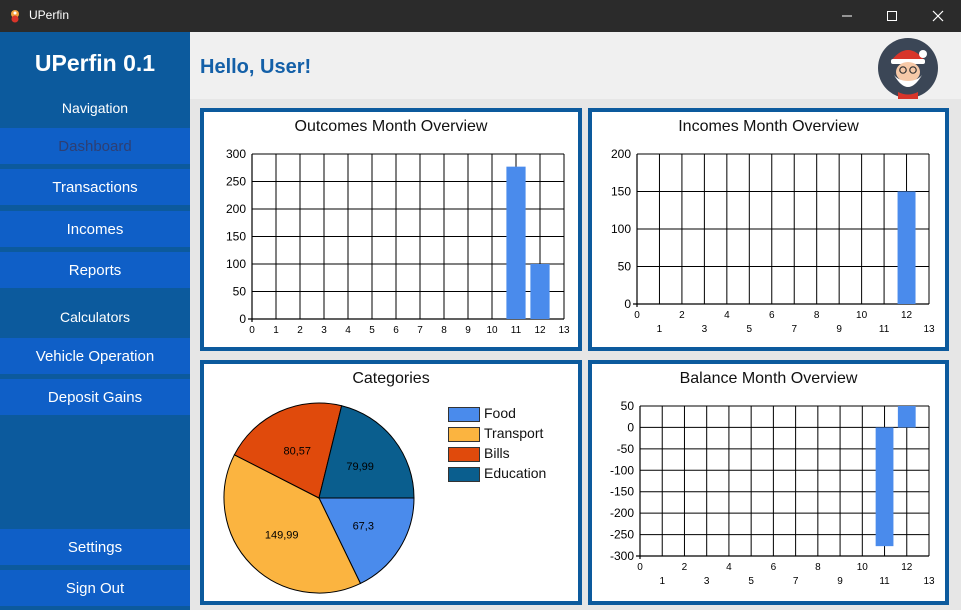  Describe the element at coordinates (515, 473) in the screenshot. I see `legend-label-education: Education` at that location.